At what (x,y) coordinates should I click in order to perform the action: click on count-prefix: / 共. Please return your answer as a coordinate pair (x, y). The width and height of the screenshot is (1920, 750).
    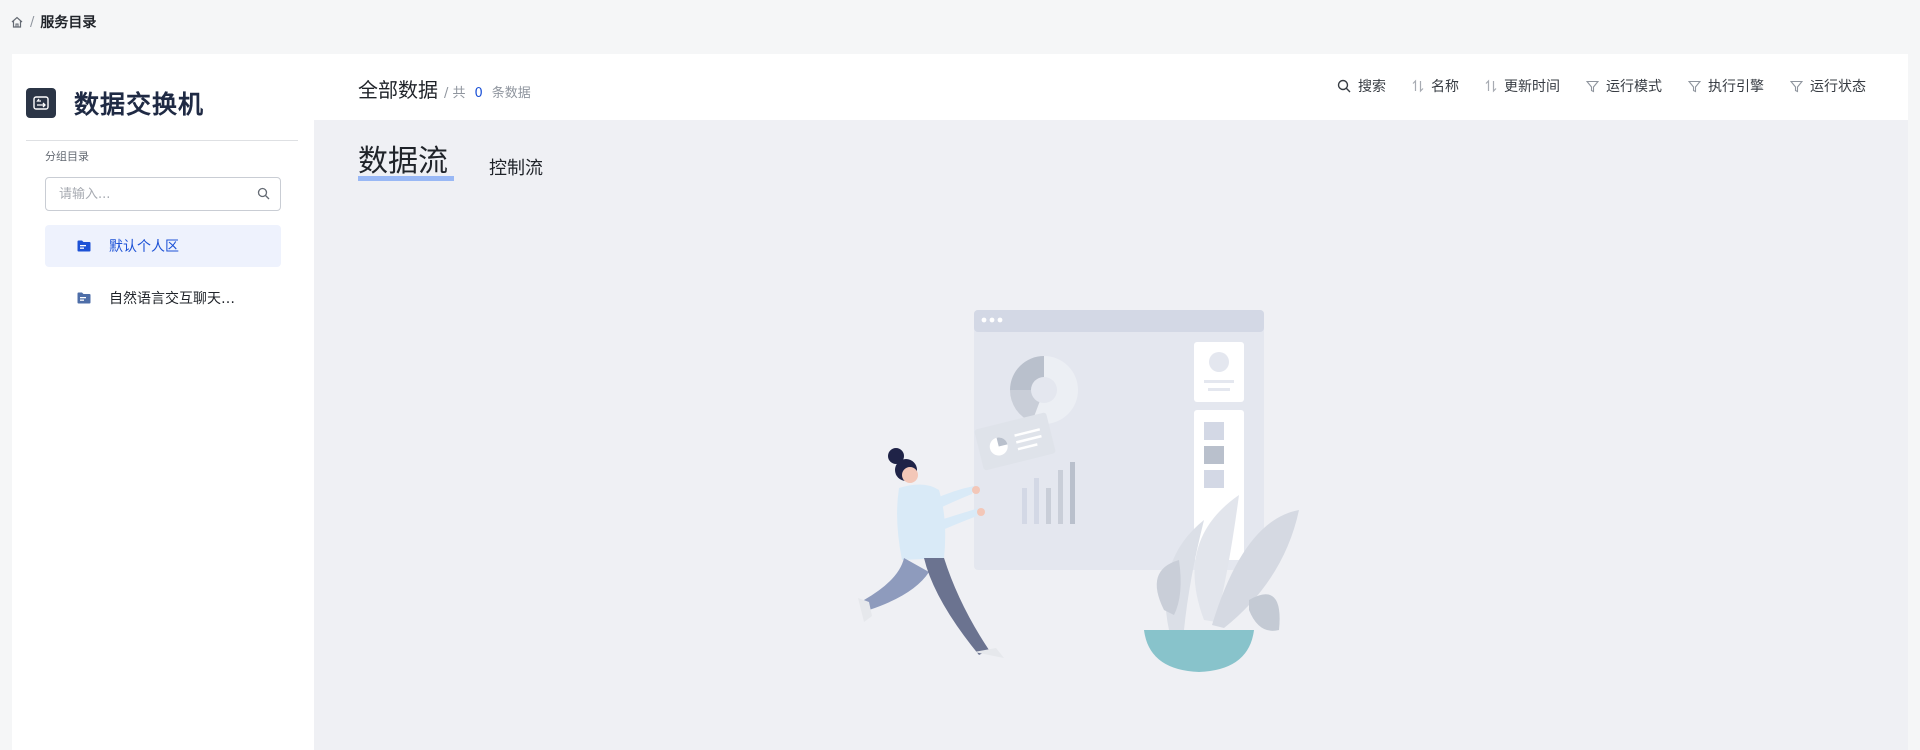
    Looking at the image, I should click on (455, 93).